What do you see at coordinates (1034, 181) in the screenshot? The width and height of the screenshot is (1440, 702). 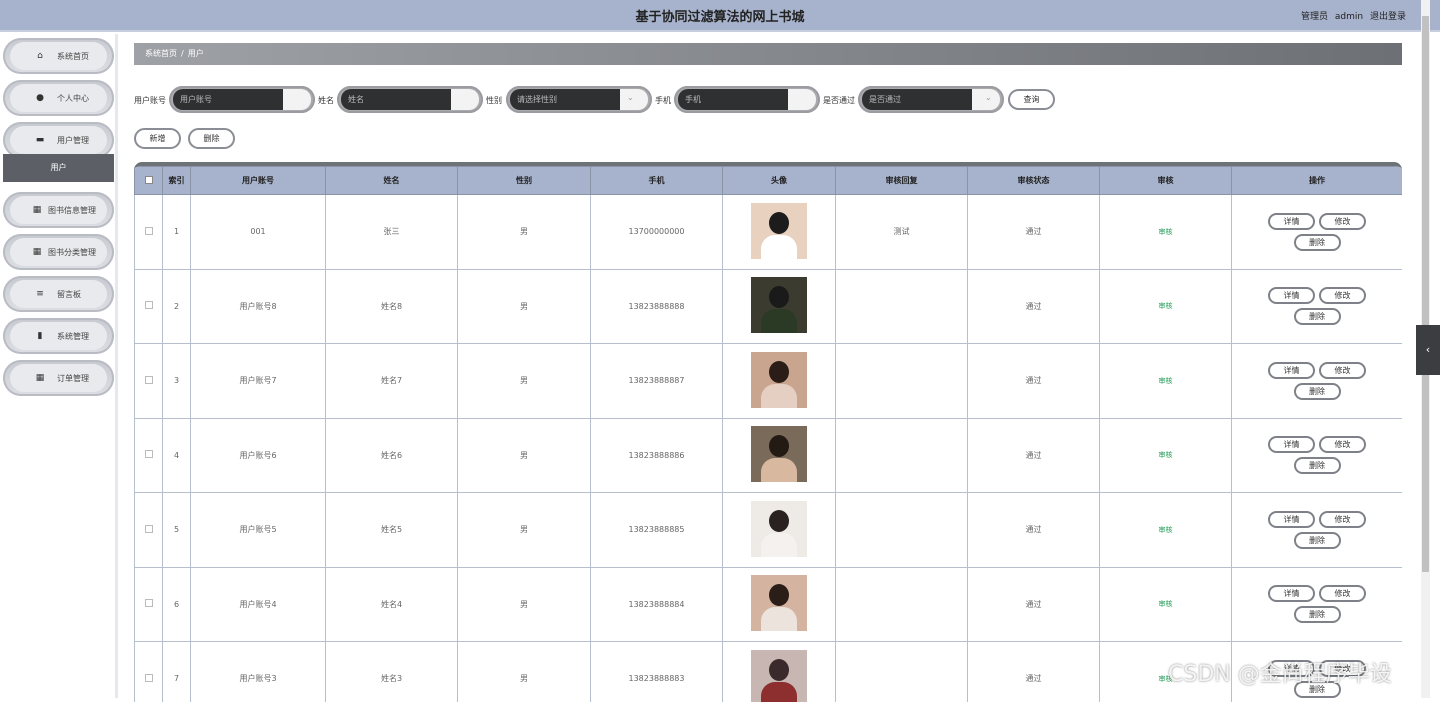 I see `column-header: 审核状态` at bounding box center [1034, 181].